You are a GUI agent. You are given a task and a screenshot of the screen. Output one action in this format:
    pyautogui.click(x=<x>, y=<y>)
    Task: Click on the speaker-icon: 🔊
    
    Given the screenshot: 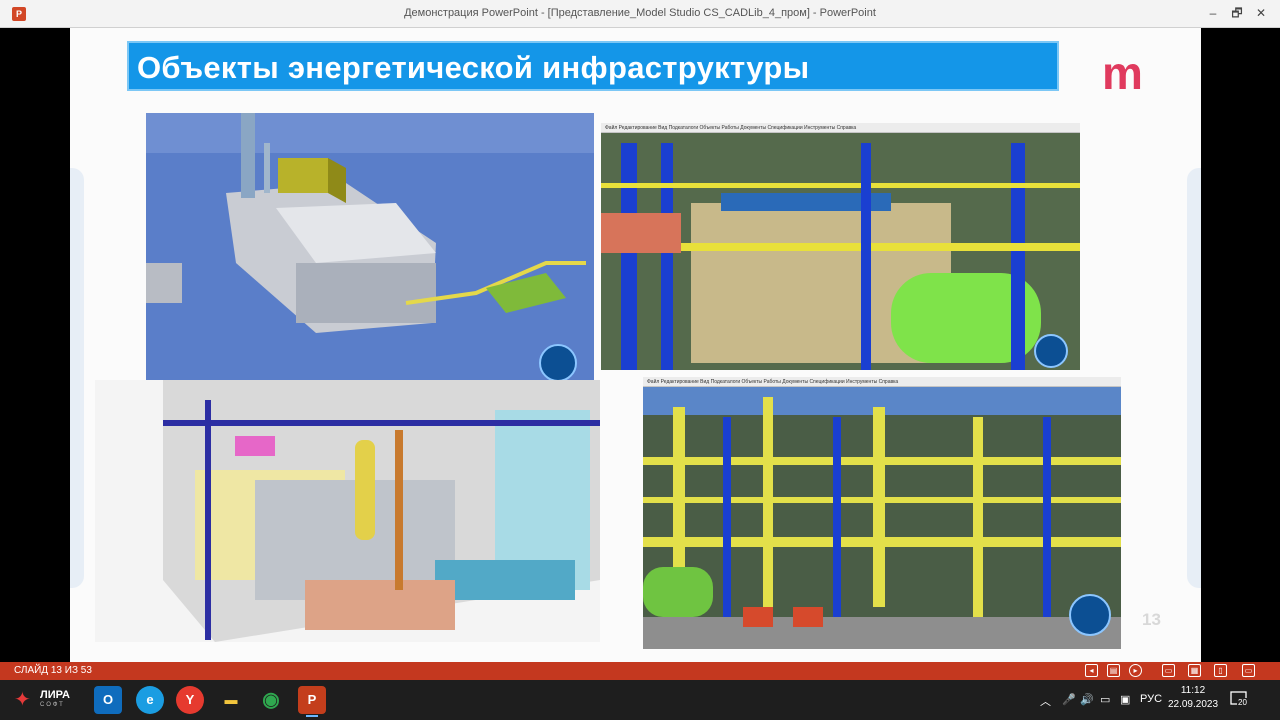 What is the action you would take?
    pyautogui.click(x=1087, y=699)
    